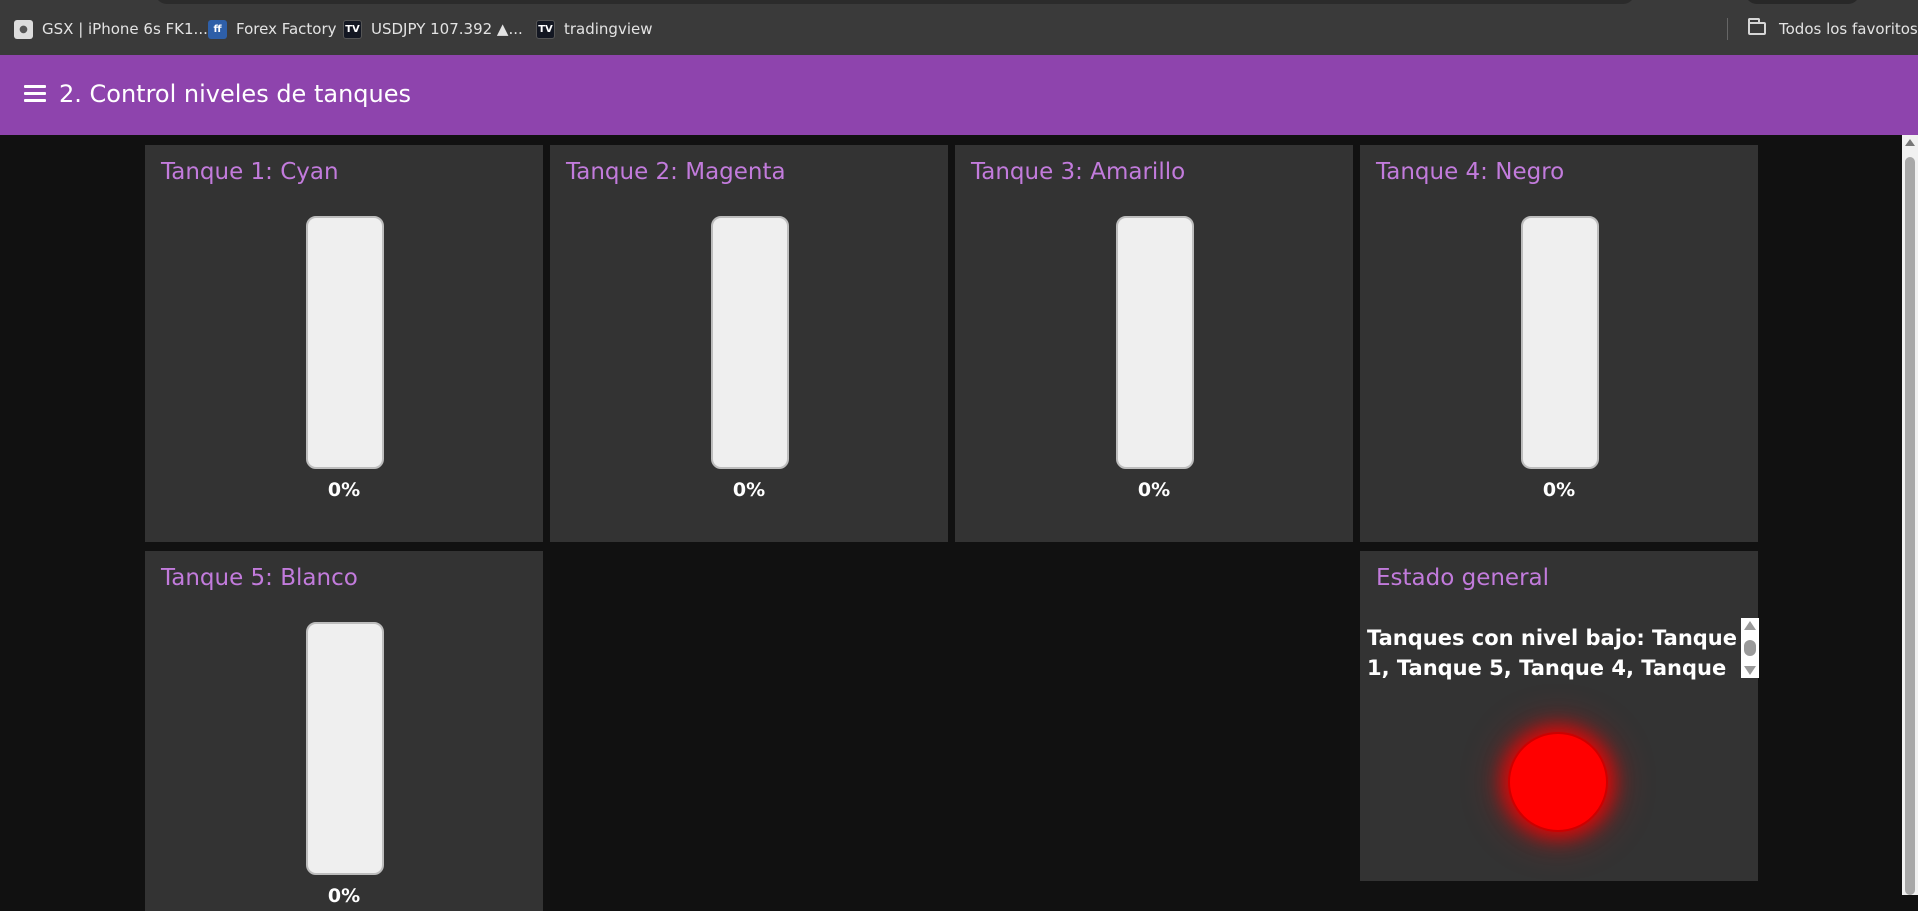 The image size is (1918, 911). I want to click on all-bookmarks-button: Todos los favoritos, so click(1848, 29).